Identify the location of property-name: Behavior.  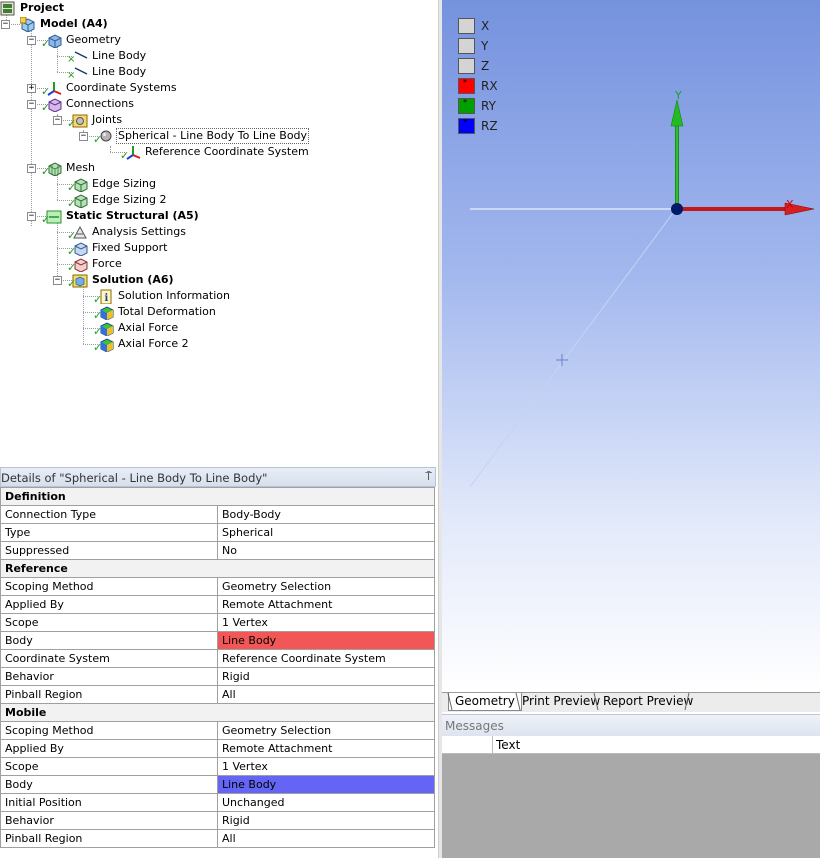
(109, 820).